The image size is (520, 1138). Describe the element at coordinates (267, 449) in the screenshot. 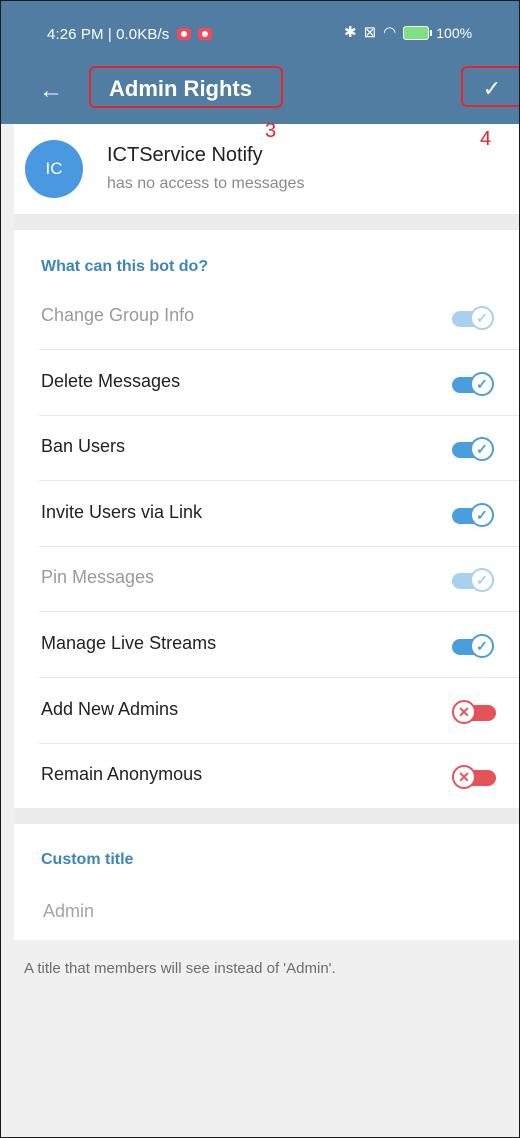

I see `right-row: Ban Users ✓` at that location.